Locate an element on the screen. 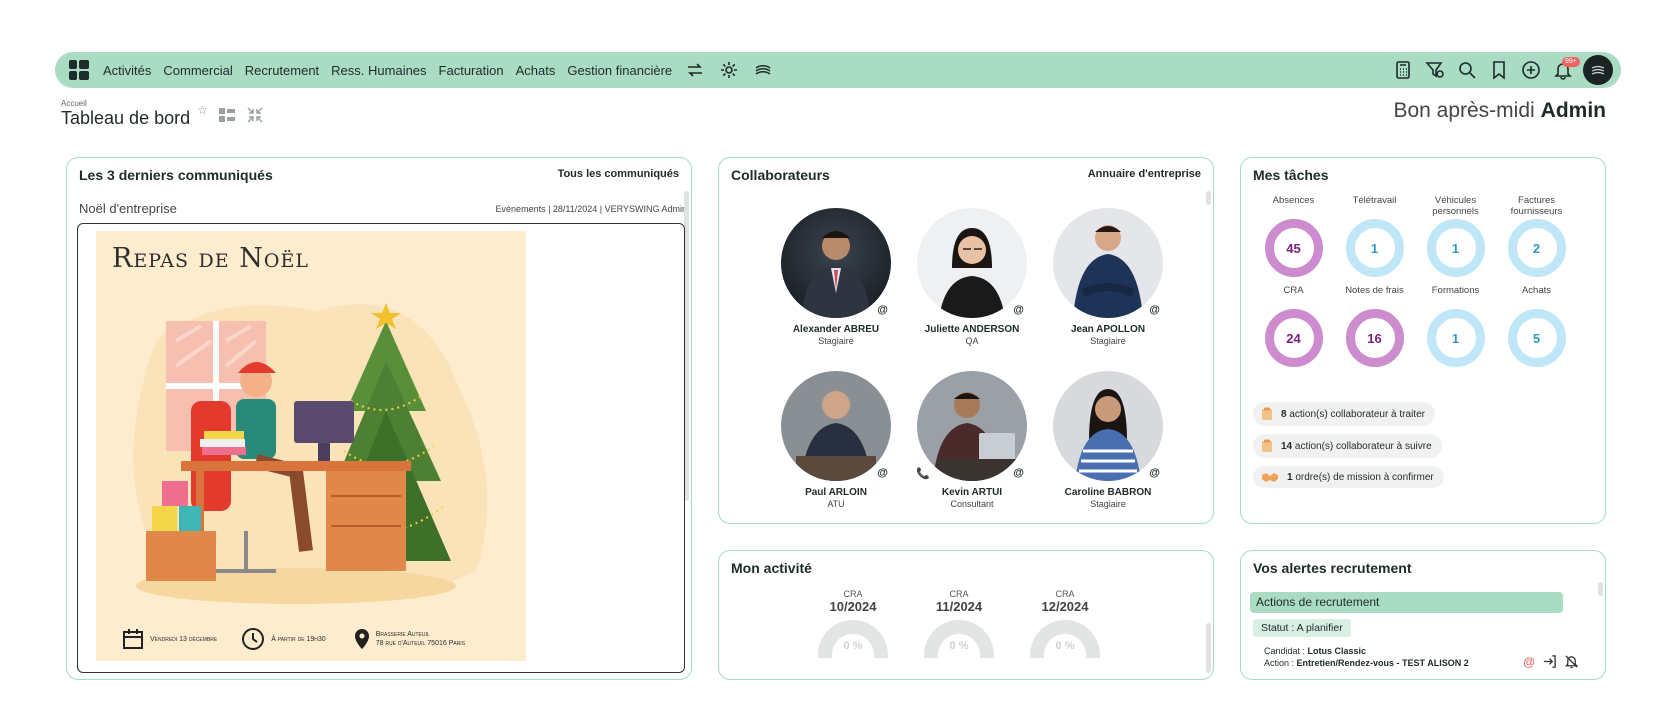 Image resolution: width=1670 pixels, height=718 pixels. actions-to-follow-pill: 14 action(s) collaborateur à suivre is located at coordinates (1347, 446).